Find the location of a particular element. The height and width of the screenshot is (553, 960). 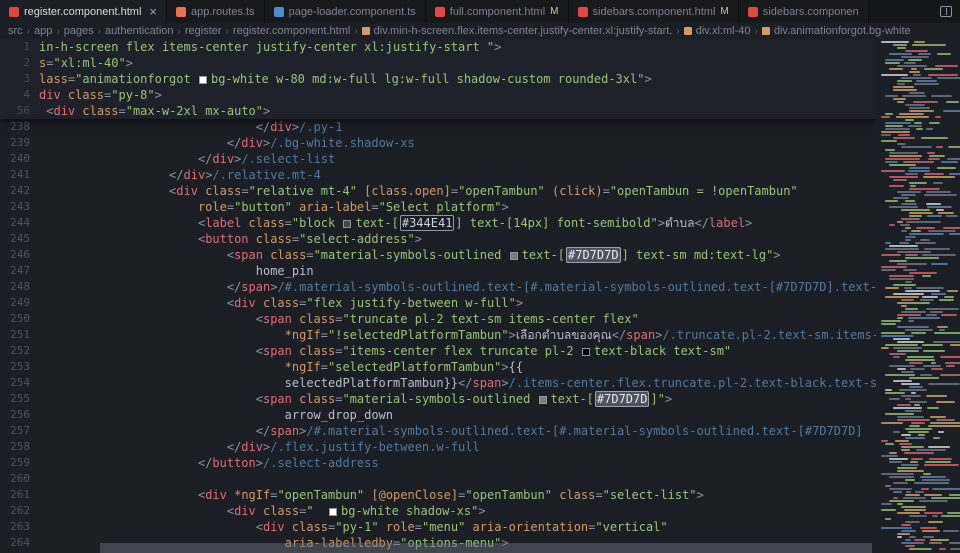

code-line: 260 is located at coordinates (438, 479).